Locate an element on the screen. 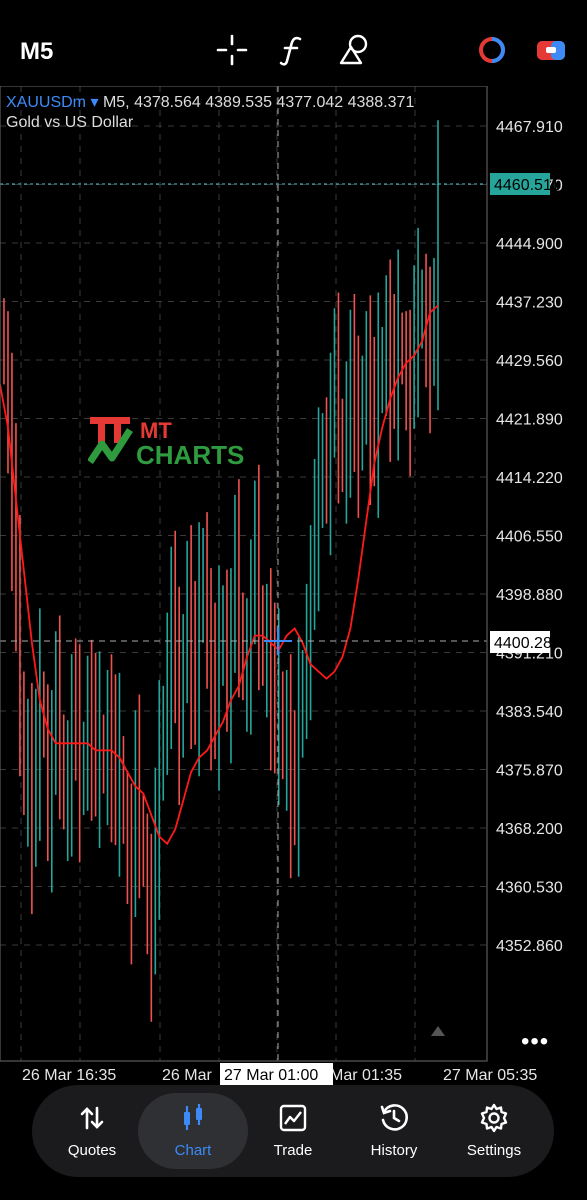  crosshair-time-label: 27 Mar 01:00 is located at coordinates (271, 1075).